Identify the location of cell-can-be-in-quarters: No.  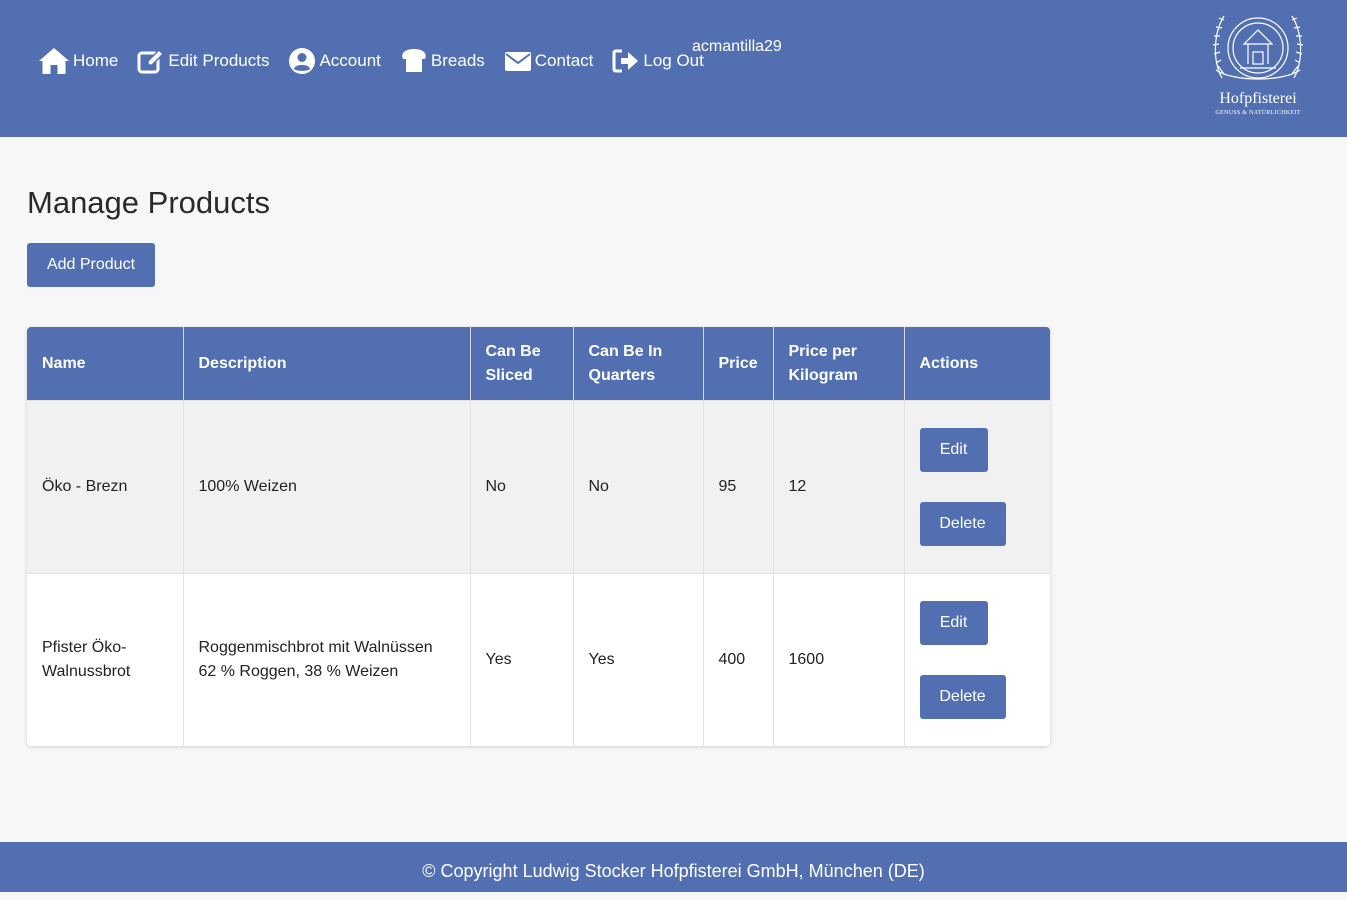
(638, 487).